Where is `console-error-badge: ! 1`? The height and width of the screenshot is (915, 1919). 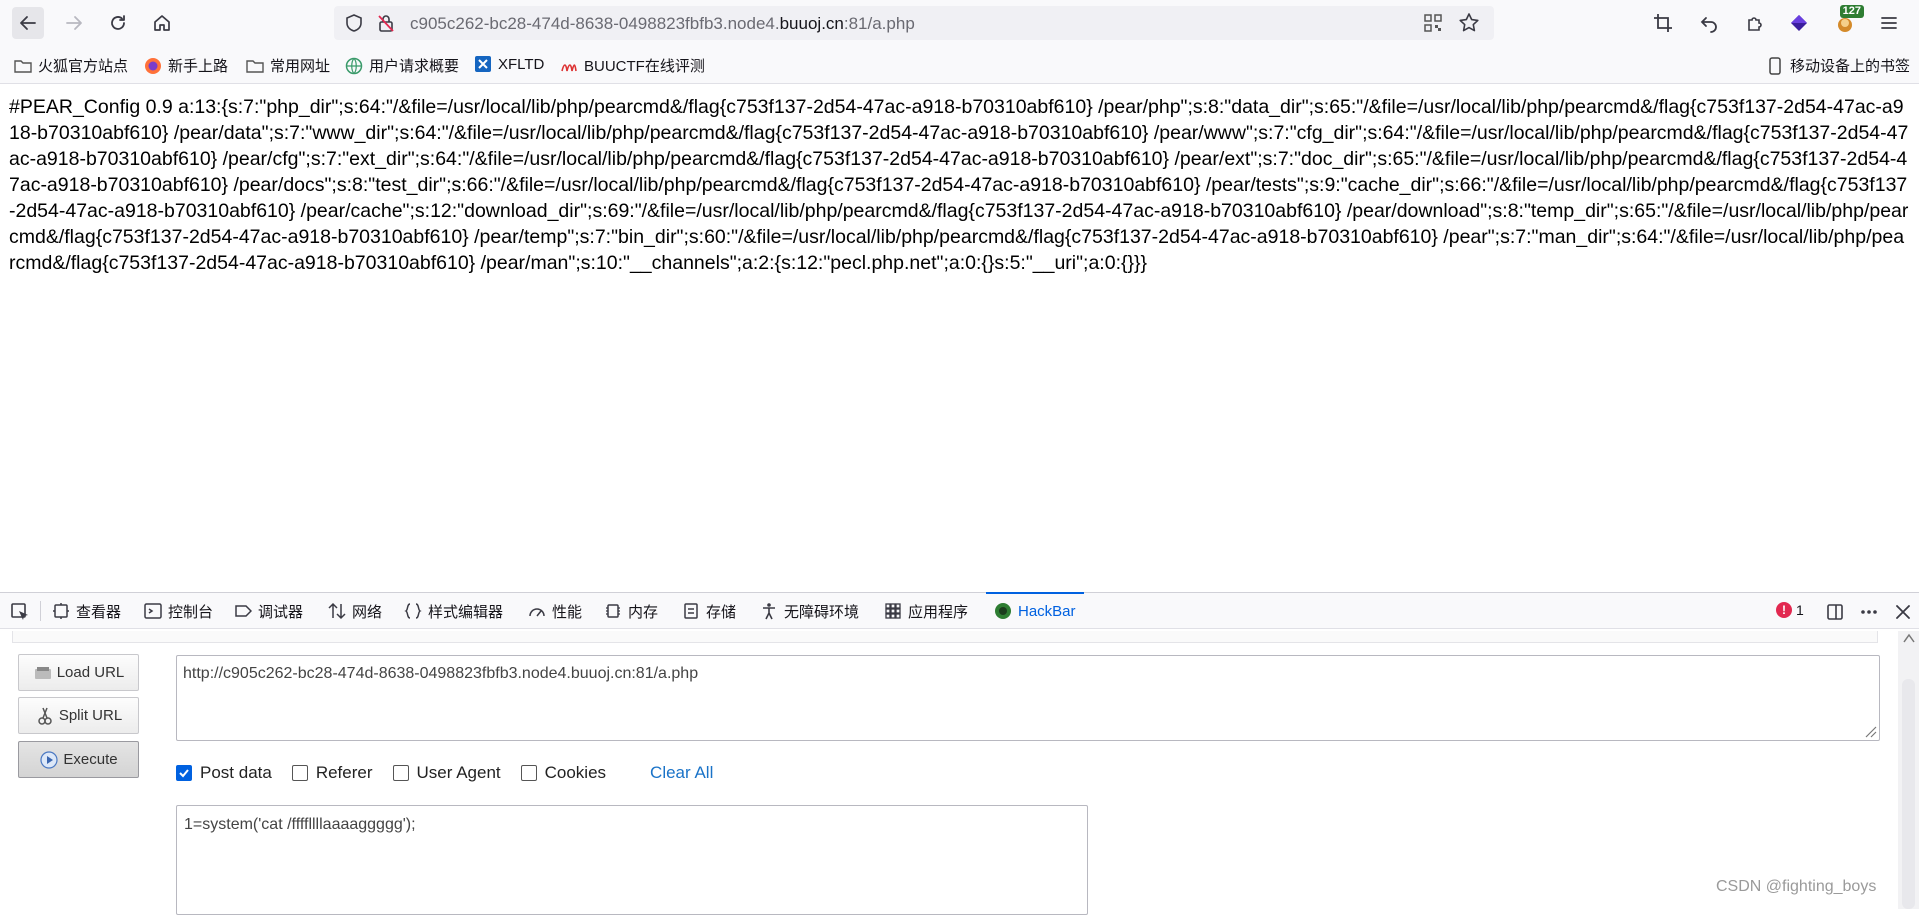
console-error-badge: ! 1 is located at coordinates (1790, 610).